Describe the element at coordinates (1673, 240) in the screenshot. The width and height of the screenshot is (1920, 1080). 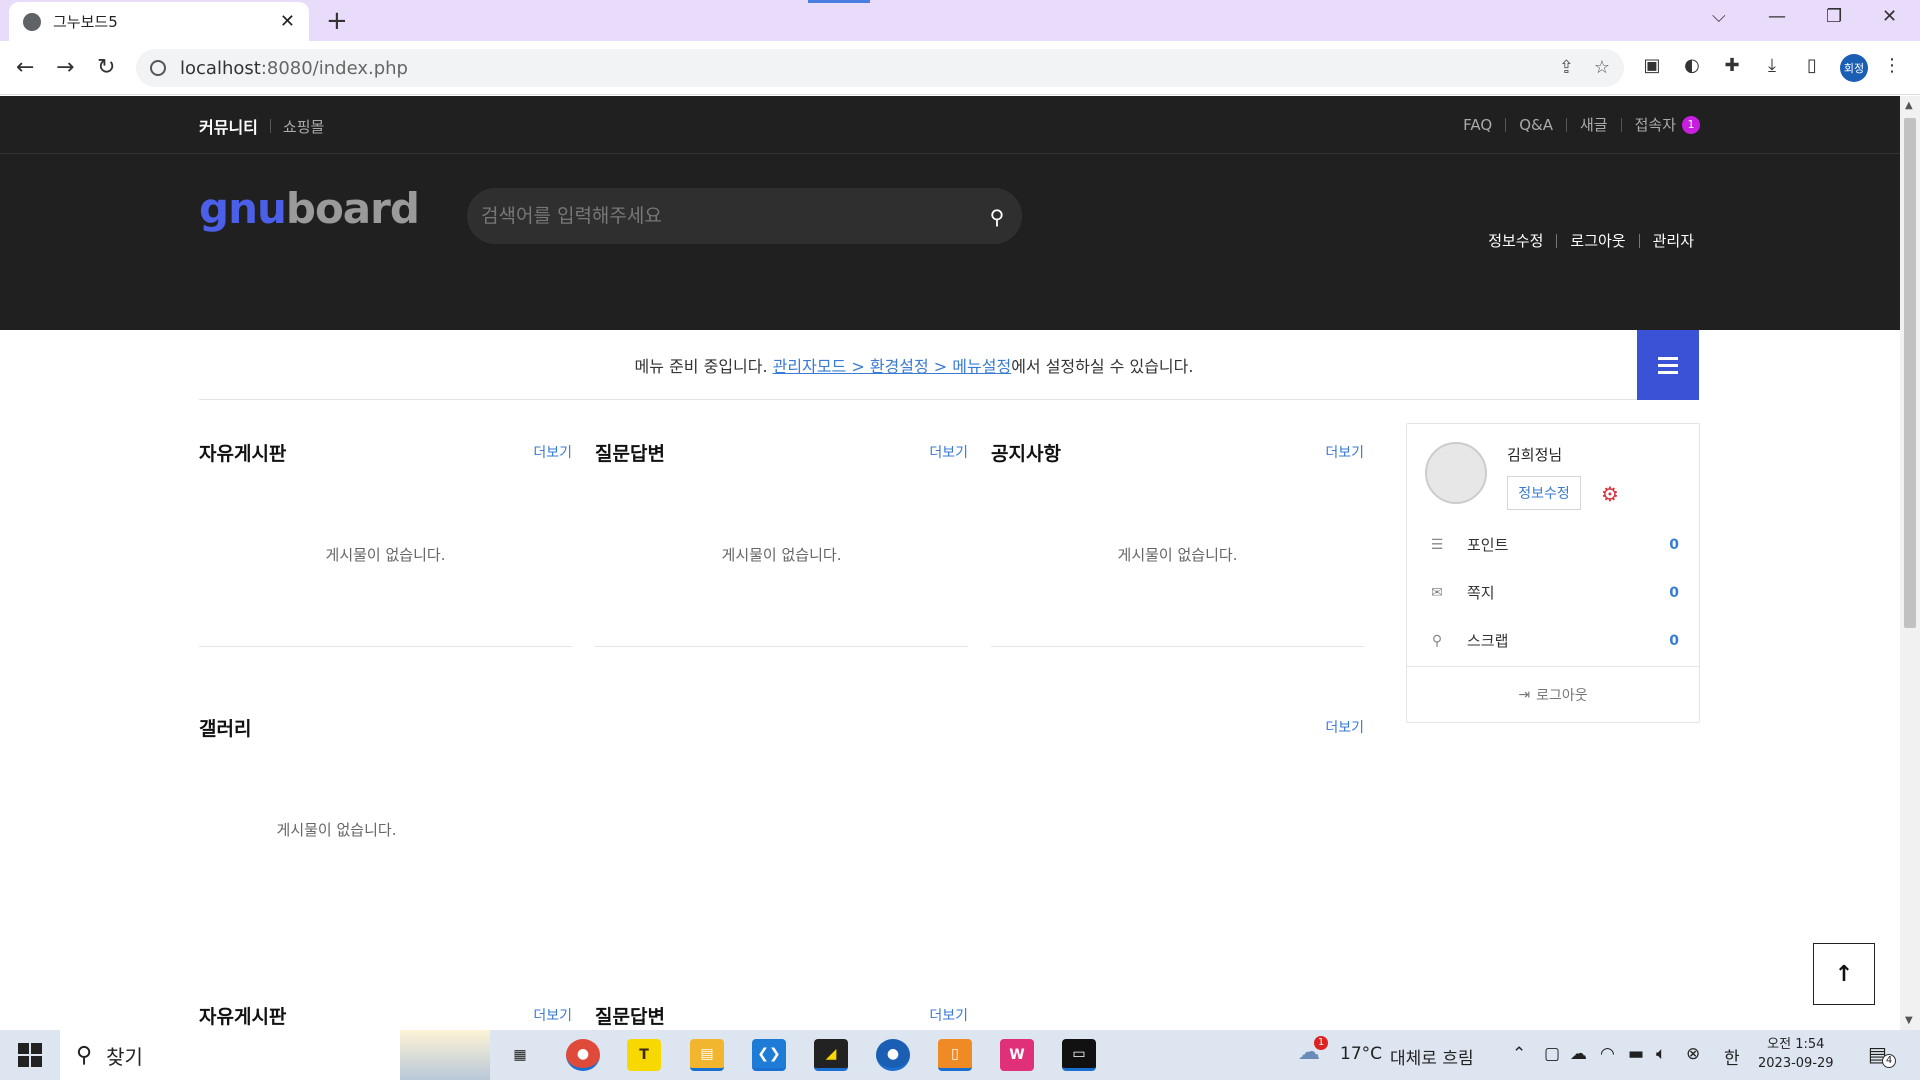
I see `header-admin-link: 관리자` at that location.